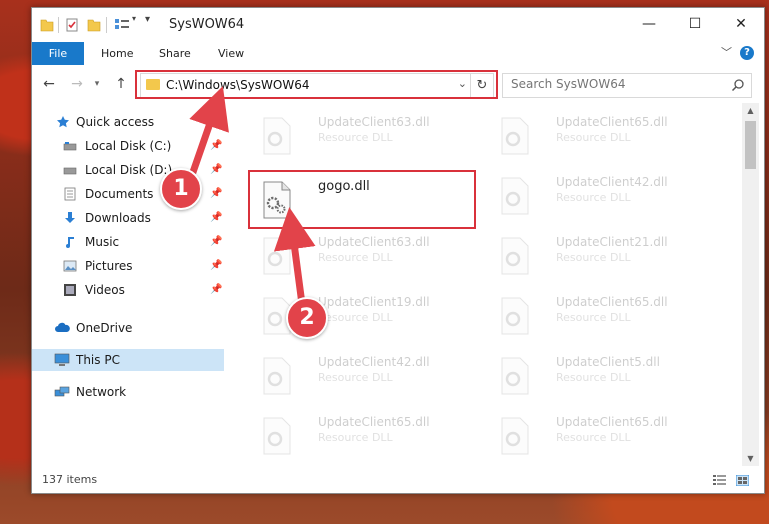  Describe the element at coordinates (109, 266) in the screenshot. I see `sidebar-item-label: Pictures` at that location.